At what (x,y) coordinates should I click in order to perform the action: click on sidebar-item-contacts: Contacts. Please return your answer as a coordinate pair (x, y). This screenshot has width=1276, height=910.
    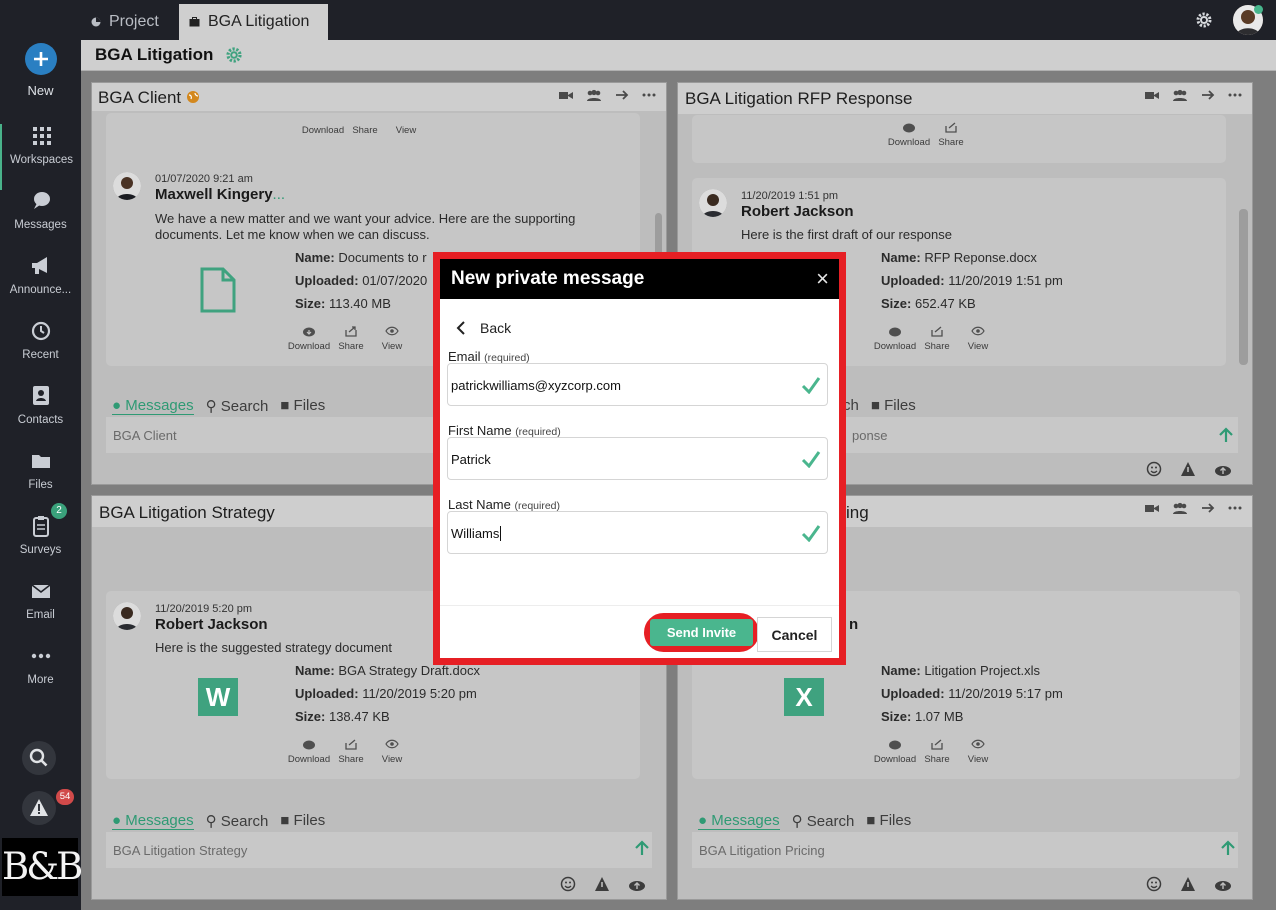
    Looking at the image, I should click on (40, 417).